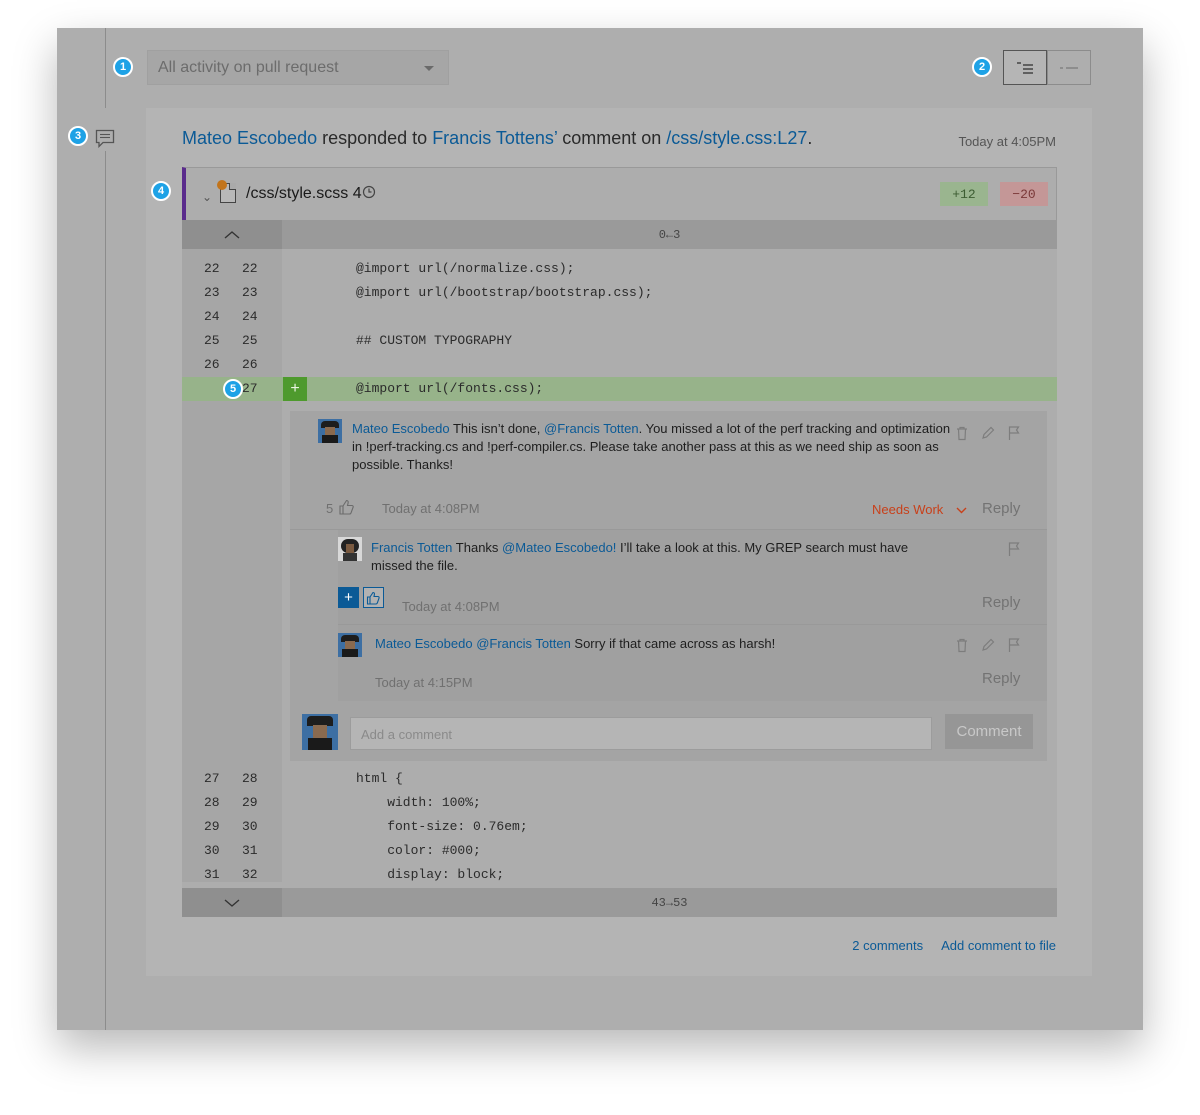  I want to click on comment-timestamp: Today at 4:08PM, so click(431, 508).